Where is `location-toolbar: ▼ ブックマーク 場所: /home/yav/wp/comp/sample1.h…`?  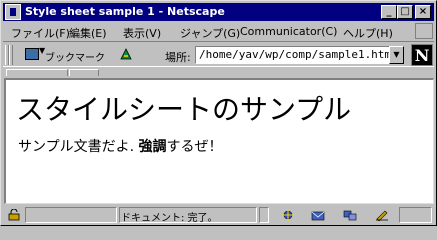
location-toolbar: ▼ ブックマーク 場所: /home/yav/wp/comp/sample1.h… is located at coordinates (218, 54).